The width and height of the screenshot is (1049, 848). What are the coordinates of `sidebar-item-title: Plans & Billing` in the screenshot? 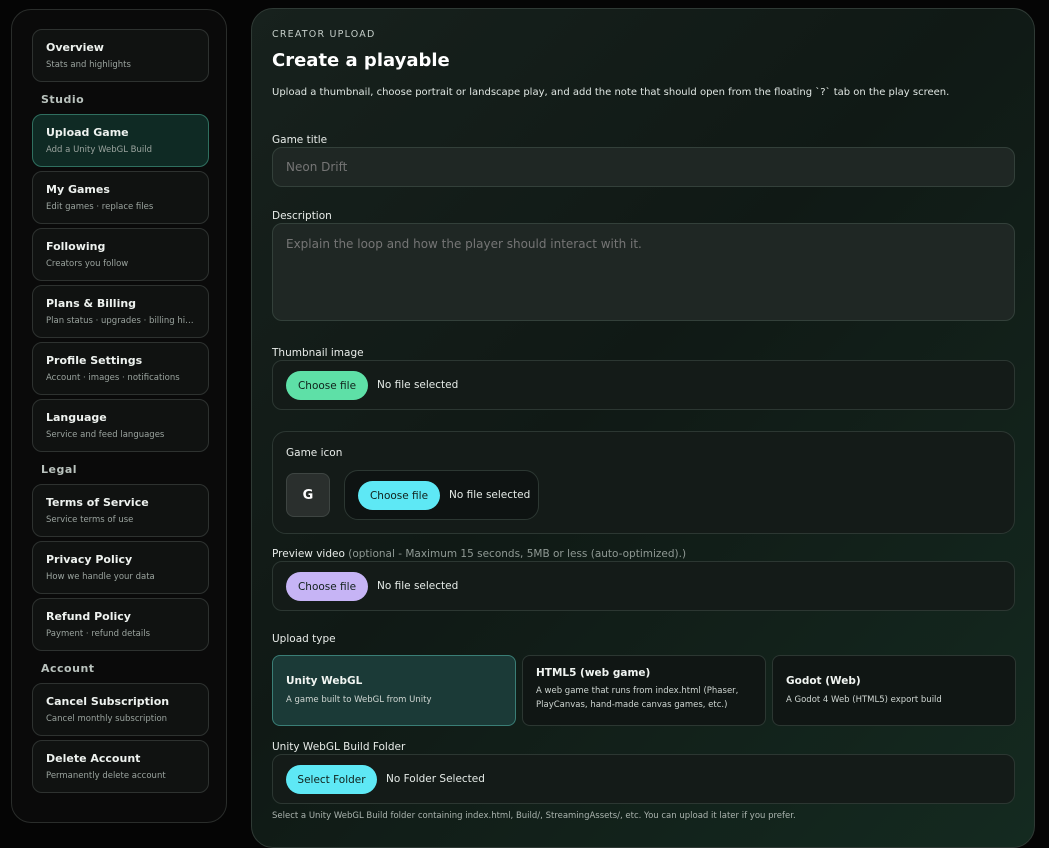 It's located at (91, 303).